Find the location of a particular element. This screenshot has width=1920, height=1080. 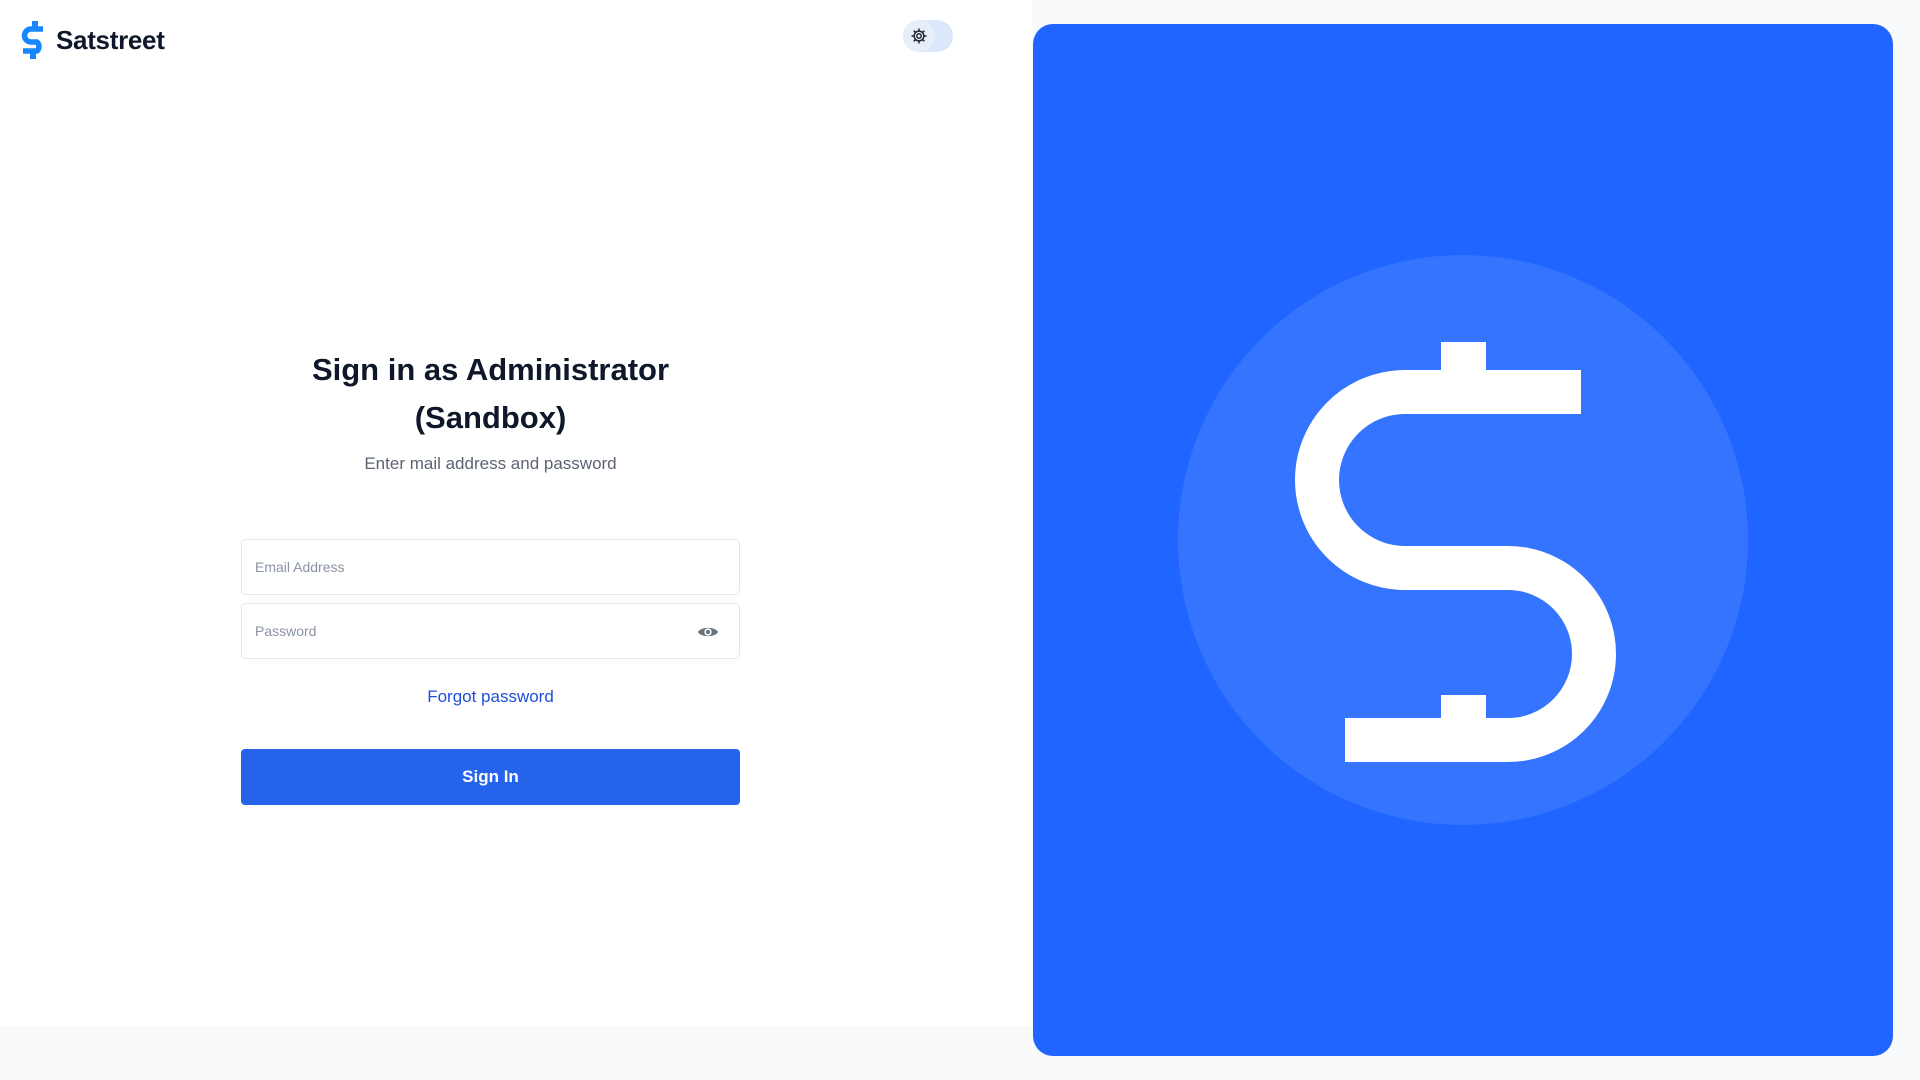

gear-icon is located at coordinates (919, 36).